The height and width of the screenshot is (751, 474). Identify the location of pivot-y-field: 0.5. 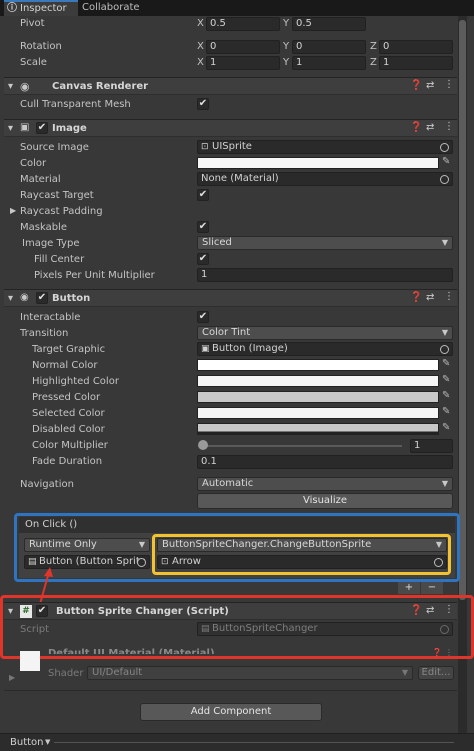
(329, 24).